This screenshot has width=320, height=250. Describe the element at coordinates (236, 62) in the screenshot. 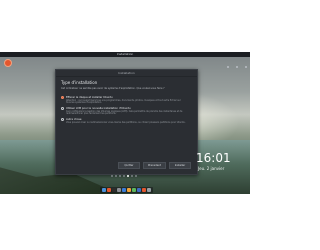

I see `system-tray` at that location.